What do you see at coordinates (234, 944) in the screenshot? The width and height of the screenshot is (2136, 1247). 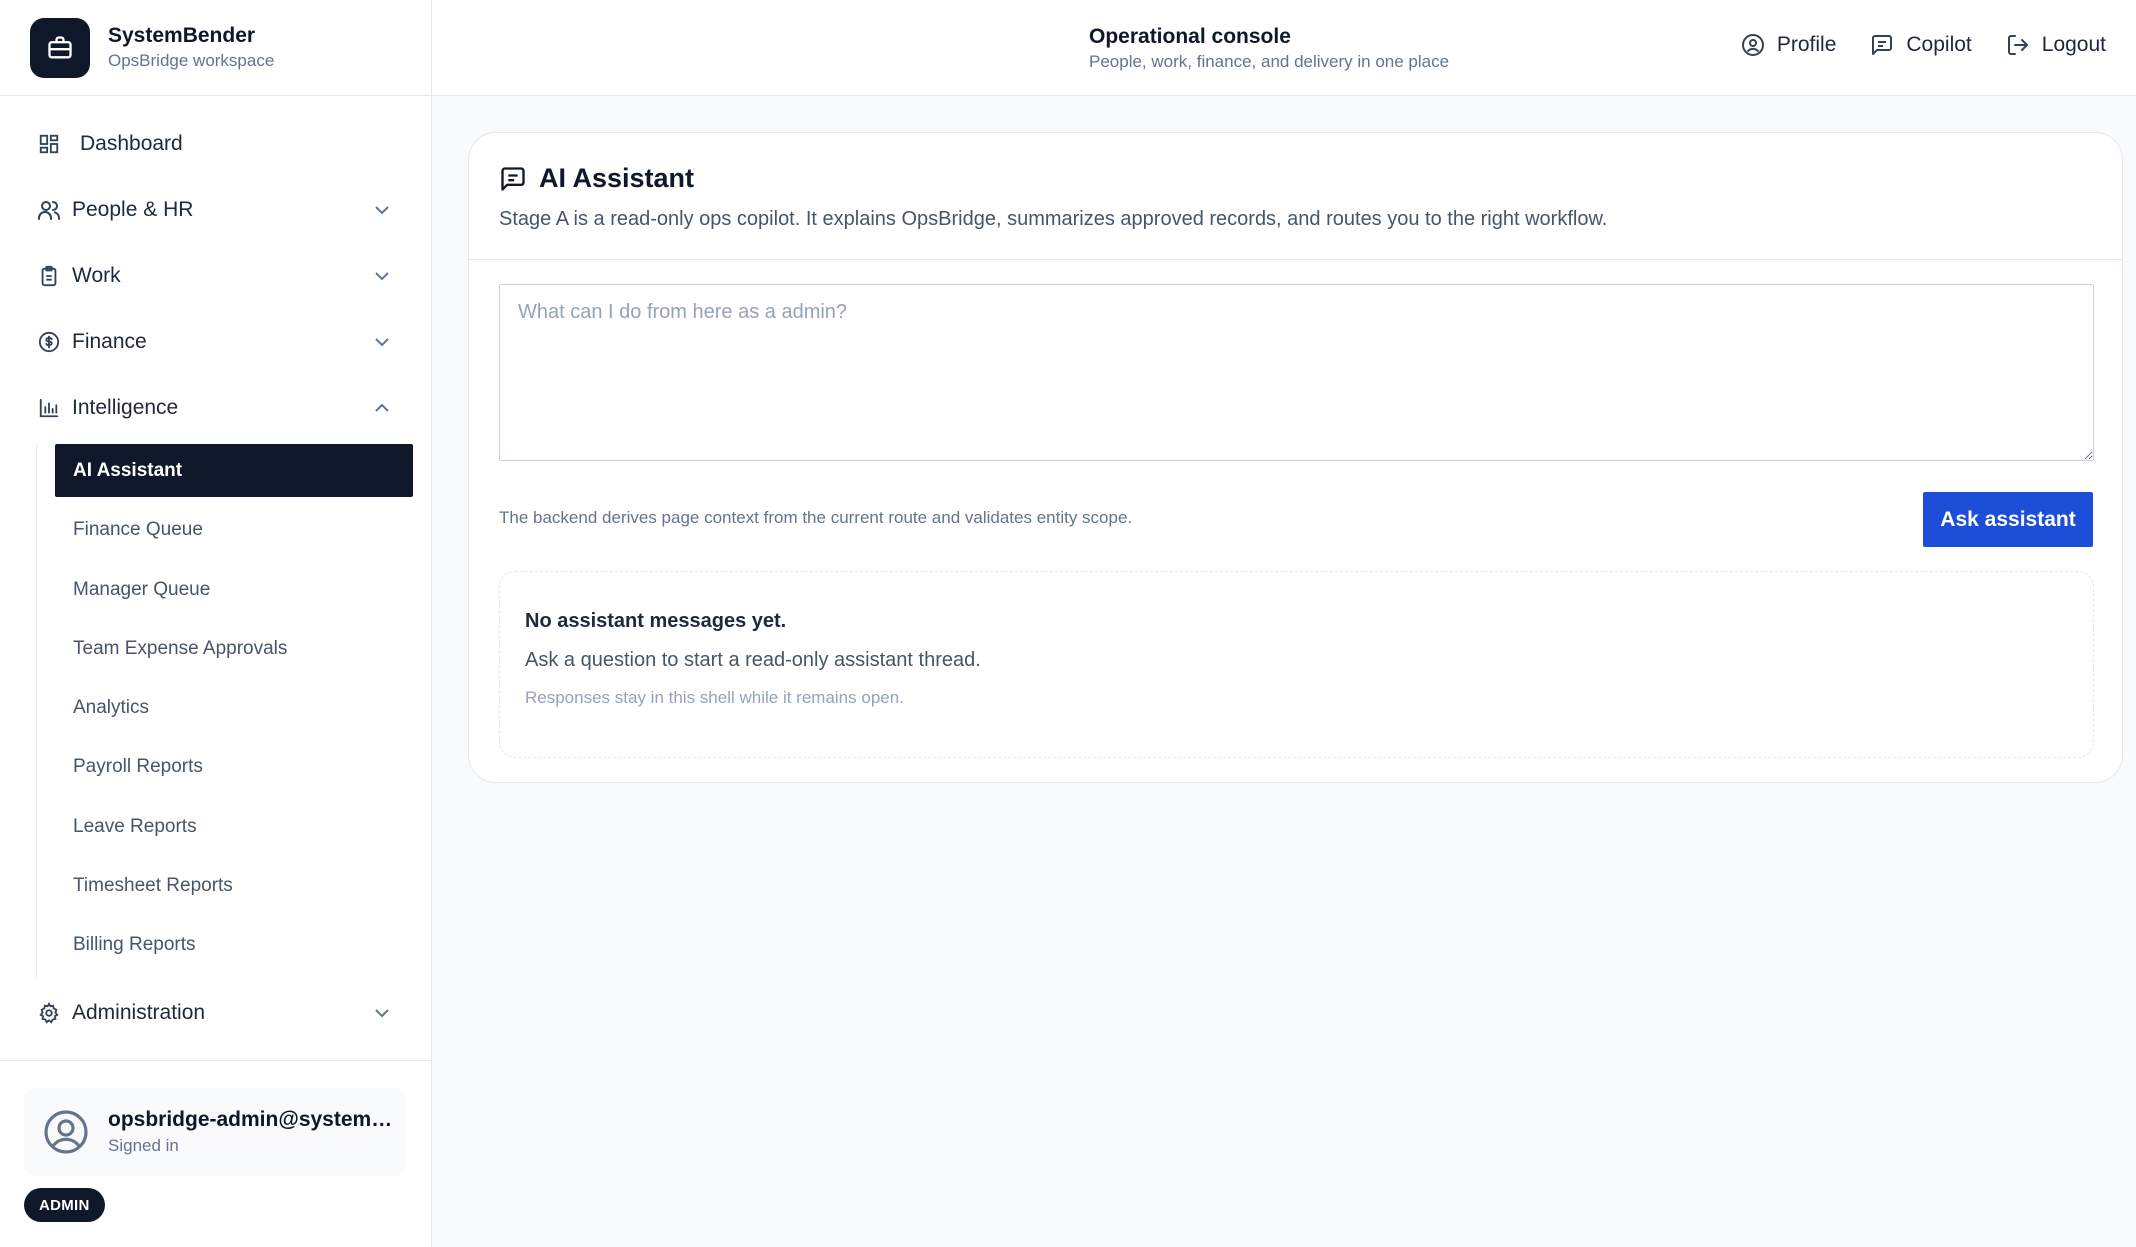 I see `sidebar-subitem-billing-reports: Billing Reports` at bounding box center [234, 944].